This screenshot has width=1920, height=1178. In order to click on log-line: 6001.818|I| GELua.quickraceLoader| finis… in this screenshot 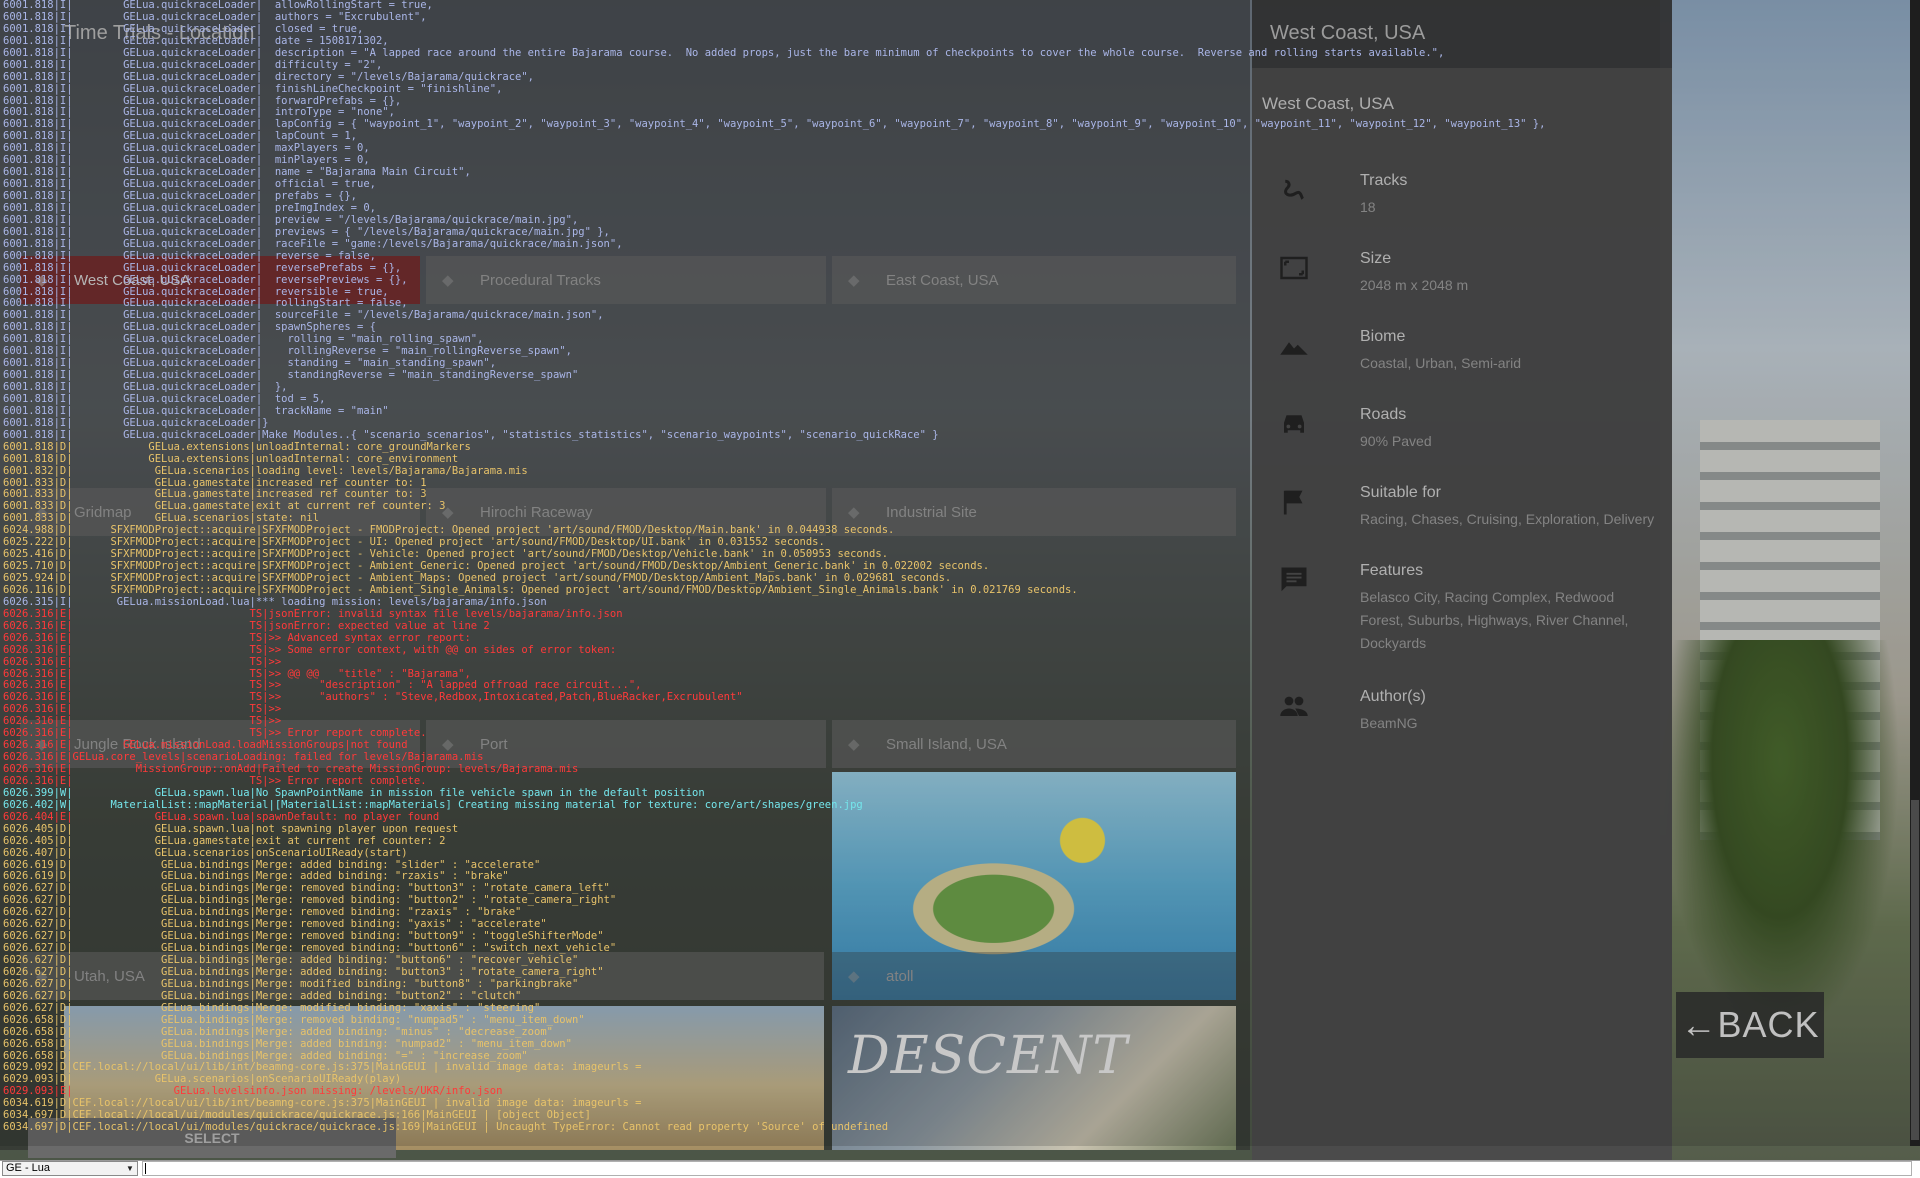, I will do `click(253, 88)`.